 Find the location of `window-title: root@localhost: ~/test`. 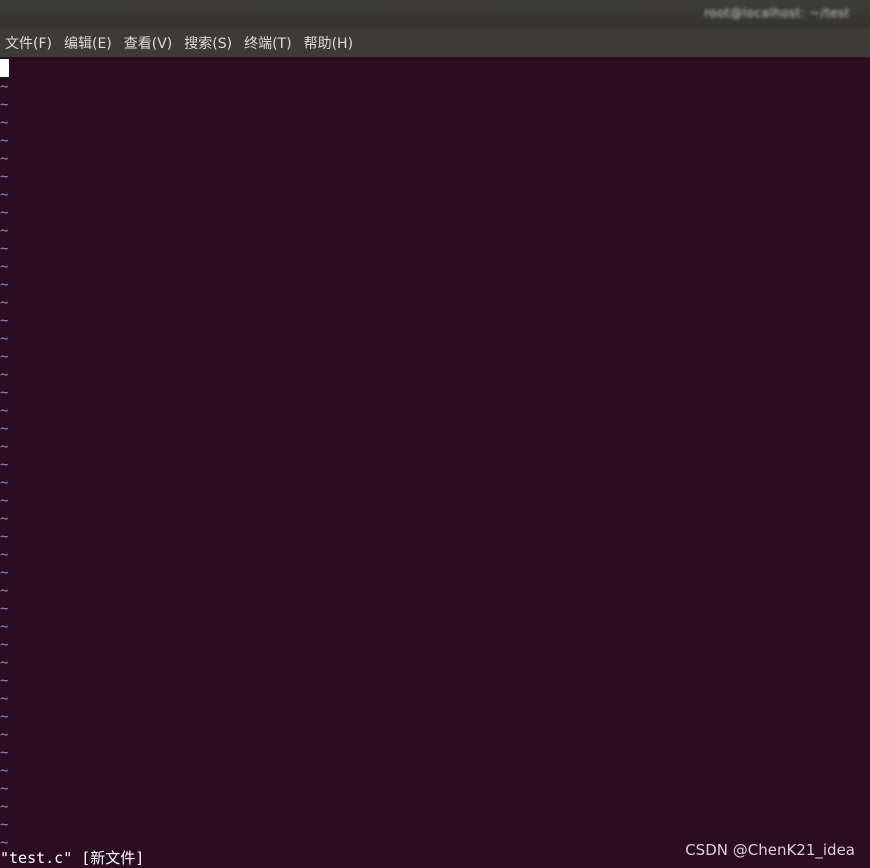

window-title: root@localhost: ~/test is located at coordinates (777, 13).